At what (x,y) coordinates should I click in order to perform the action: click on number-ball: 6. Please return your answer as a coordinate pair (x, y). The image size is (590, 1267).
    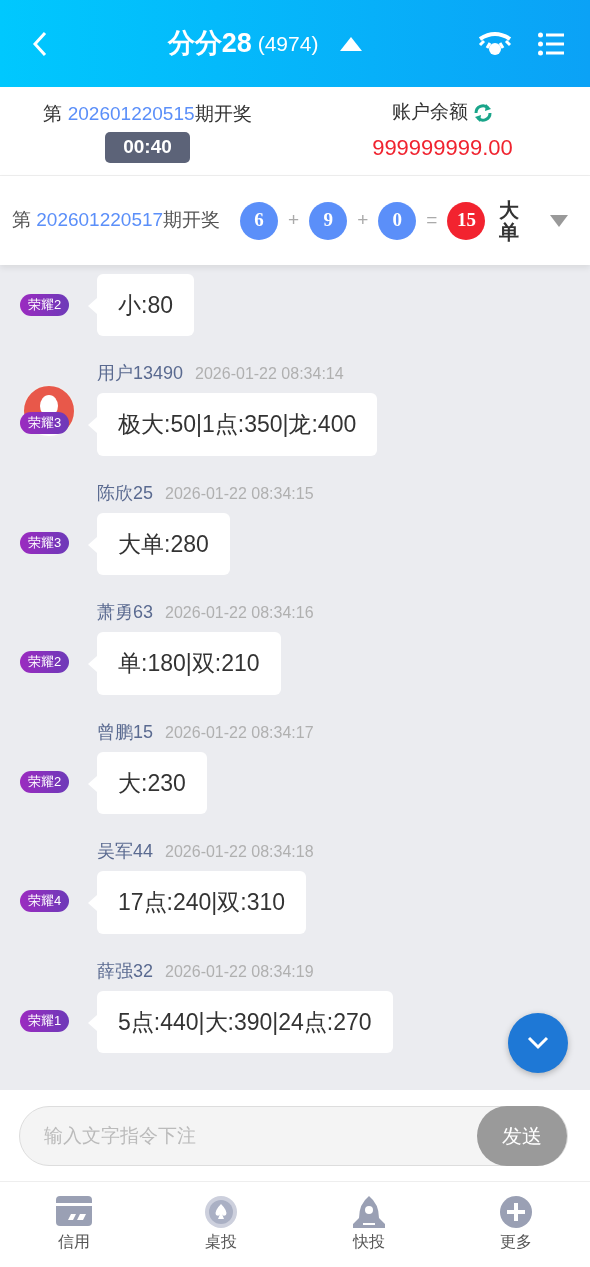
    Looking at the image, I should click on (259, 220).